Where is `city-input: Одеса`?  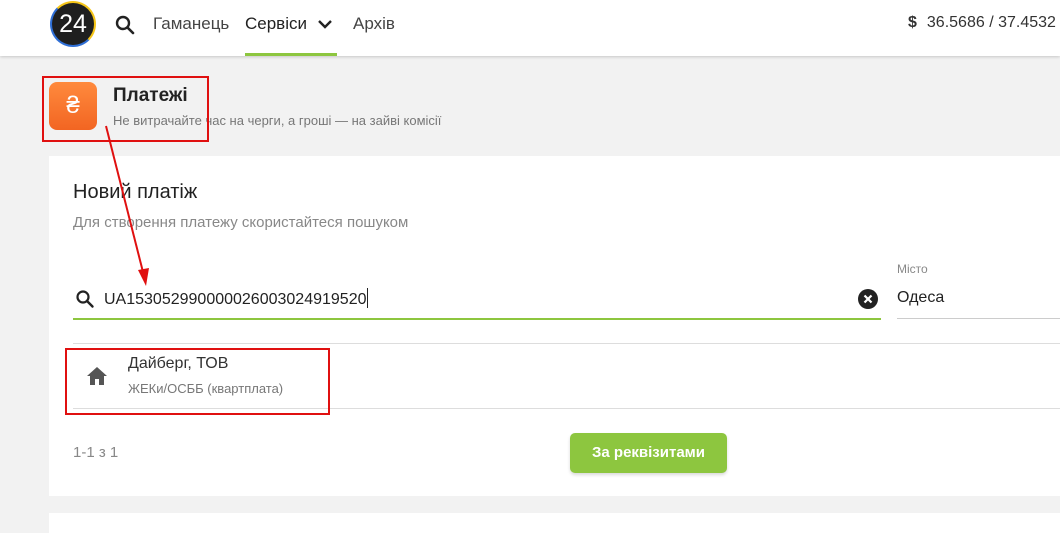 city-input: Одеса is located at coordinates (978, 300).